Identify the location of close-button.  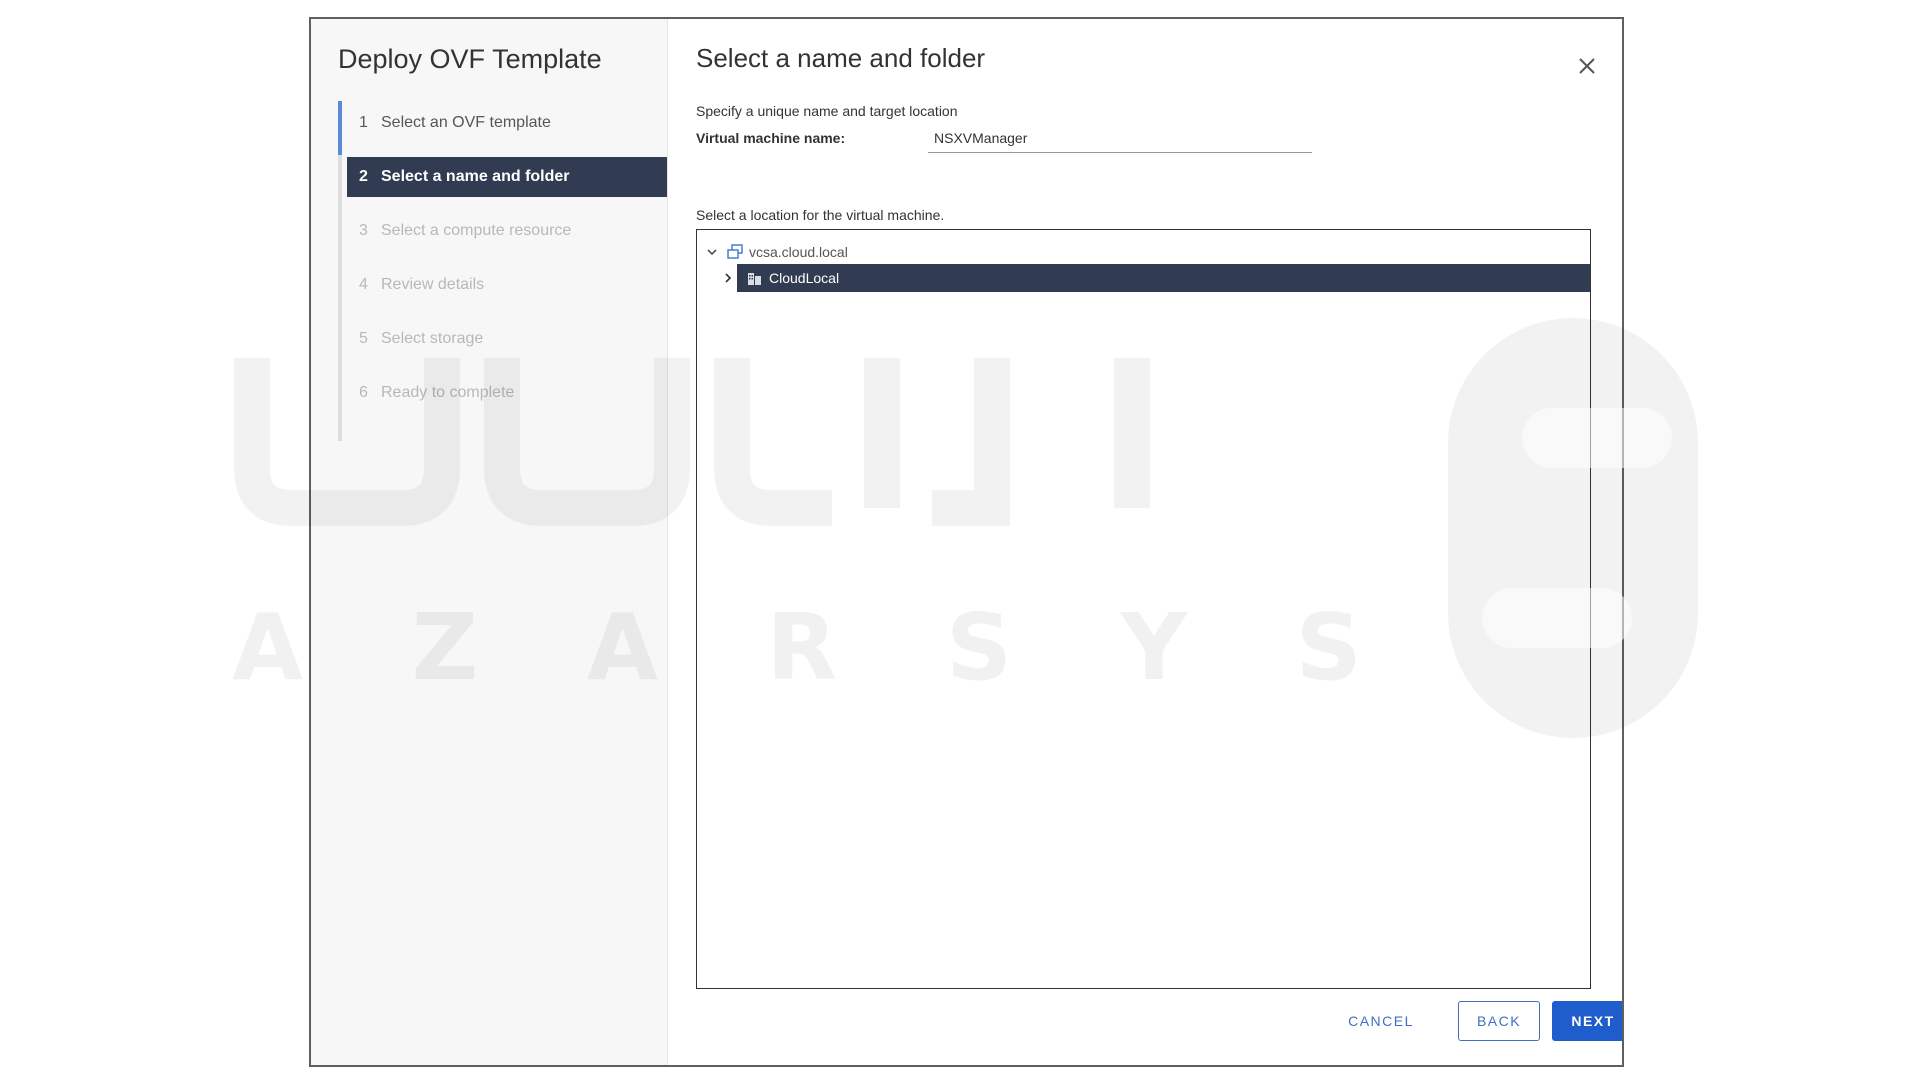
(1587, 66).